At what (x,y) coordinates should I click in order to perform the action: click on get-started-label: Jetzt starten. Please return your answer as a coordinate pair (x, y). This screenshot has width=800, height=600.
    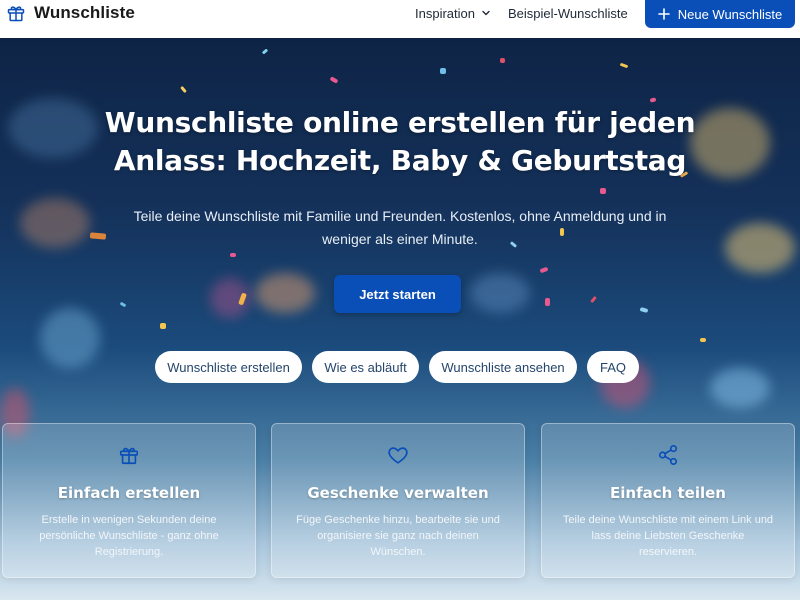
    Looking at the image, I should click on (397, 294).